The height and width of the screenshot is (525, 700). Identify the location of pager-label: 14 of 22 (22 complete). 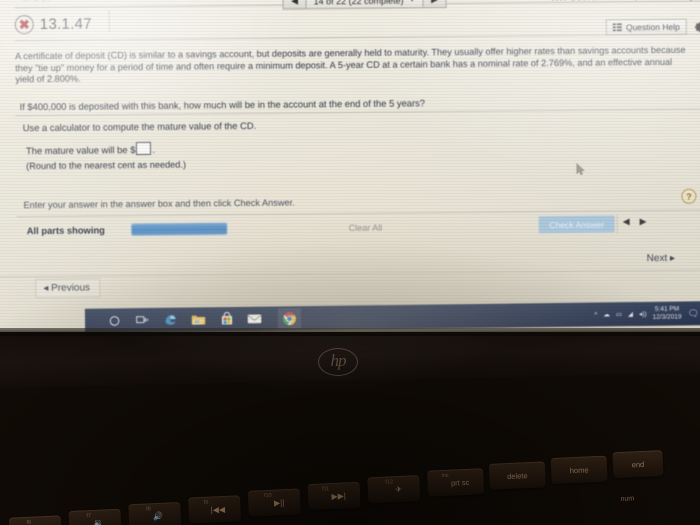
(358, 3).